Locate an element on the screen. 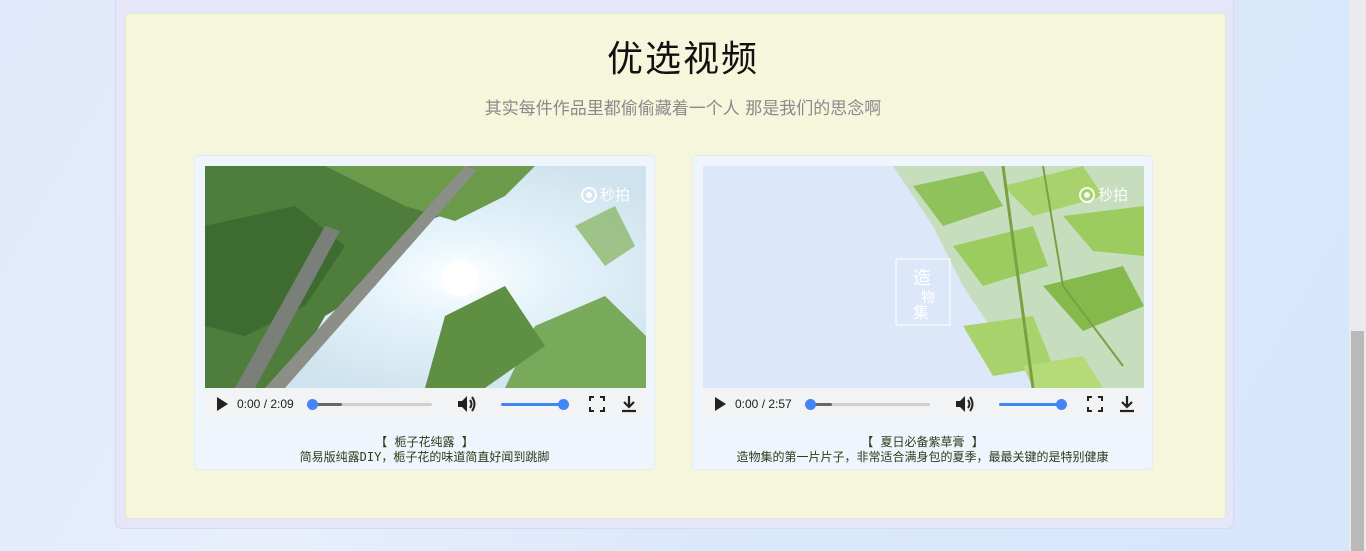 The image size is (1366, 551). video-description: 造物集的第一片片子，非常适合满身包的夏季，最最关键的是特别健康 is located at coordinates (922, 457).